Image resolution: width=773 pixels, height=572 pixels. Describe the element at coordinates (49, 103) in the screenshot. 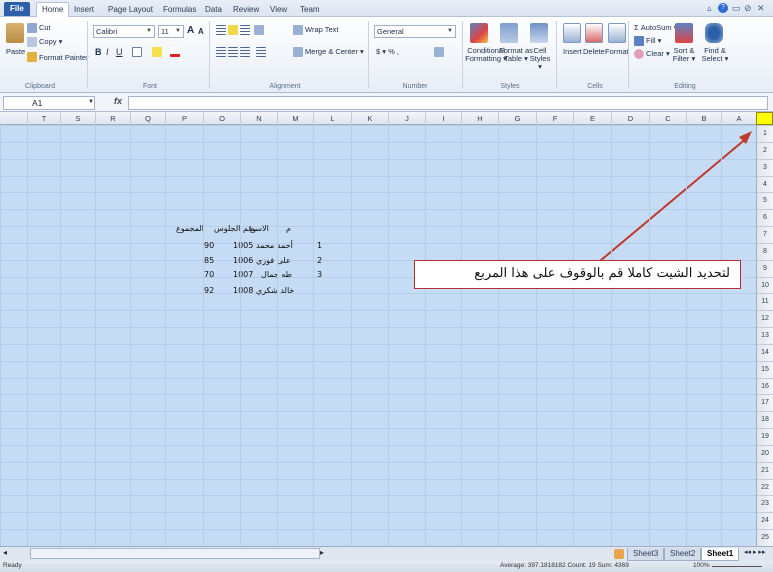

I see `name-box: A1` at that location.